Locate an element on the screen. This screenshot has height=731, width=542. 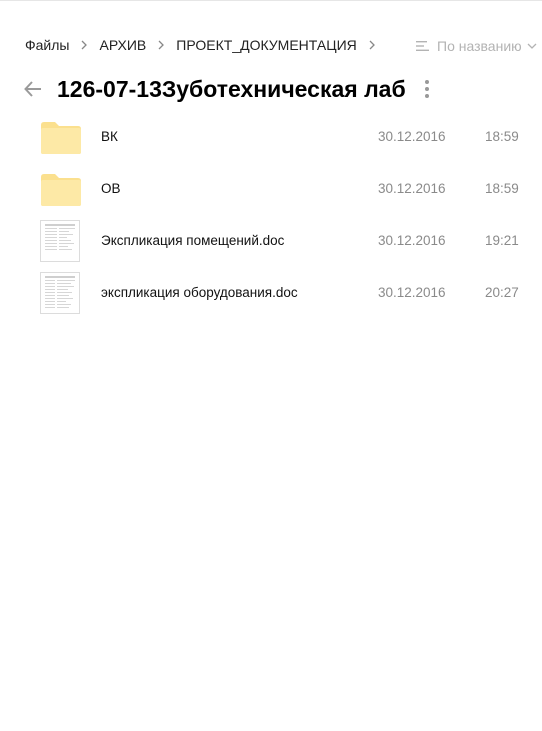
title-row: 126-07-13Зуботехническая лаб is located at coordinates (227, 89).